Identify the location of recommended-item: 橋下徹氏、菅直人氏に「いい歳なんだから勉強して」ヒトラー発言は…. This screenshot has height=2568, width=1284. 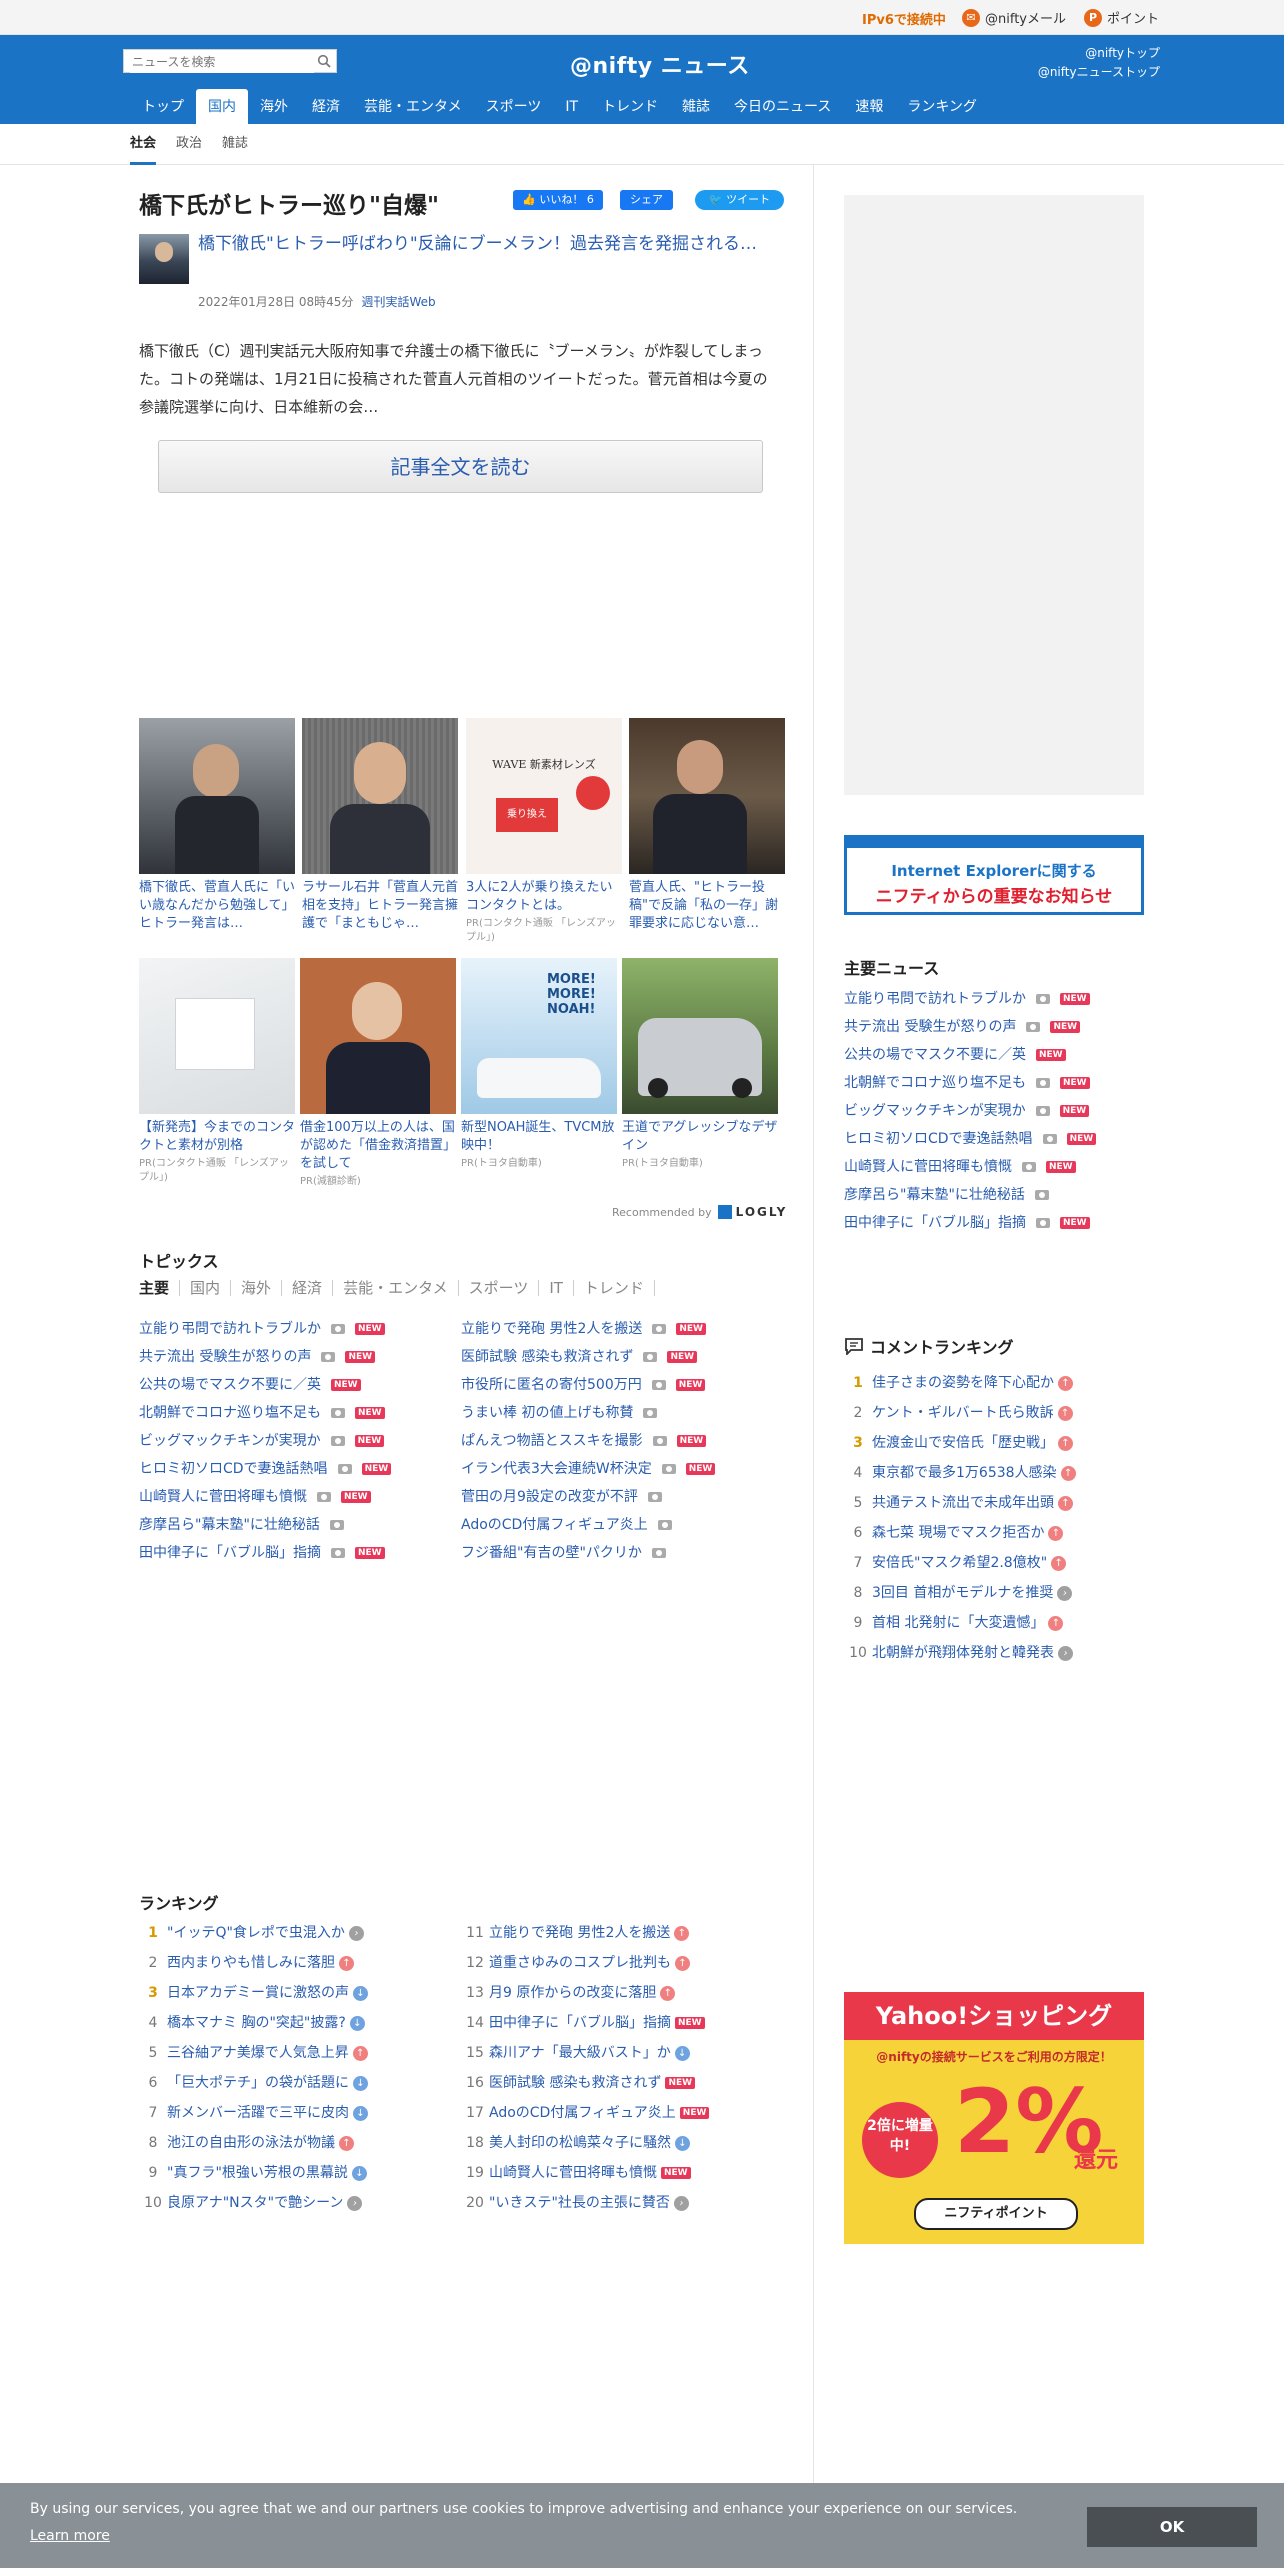
(217, 825).